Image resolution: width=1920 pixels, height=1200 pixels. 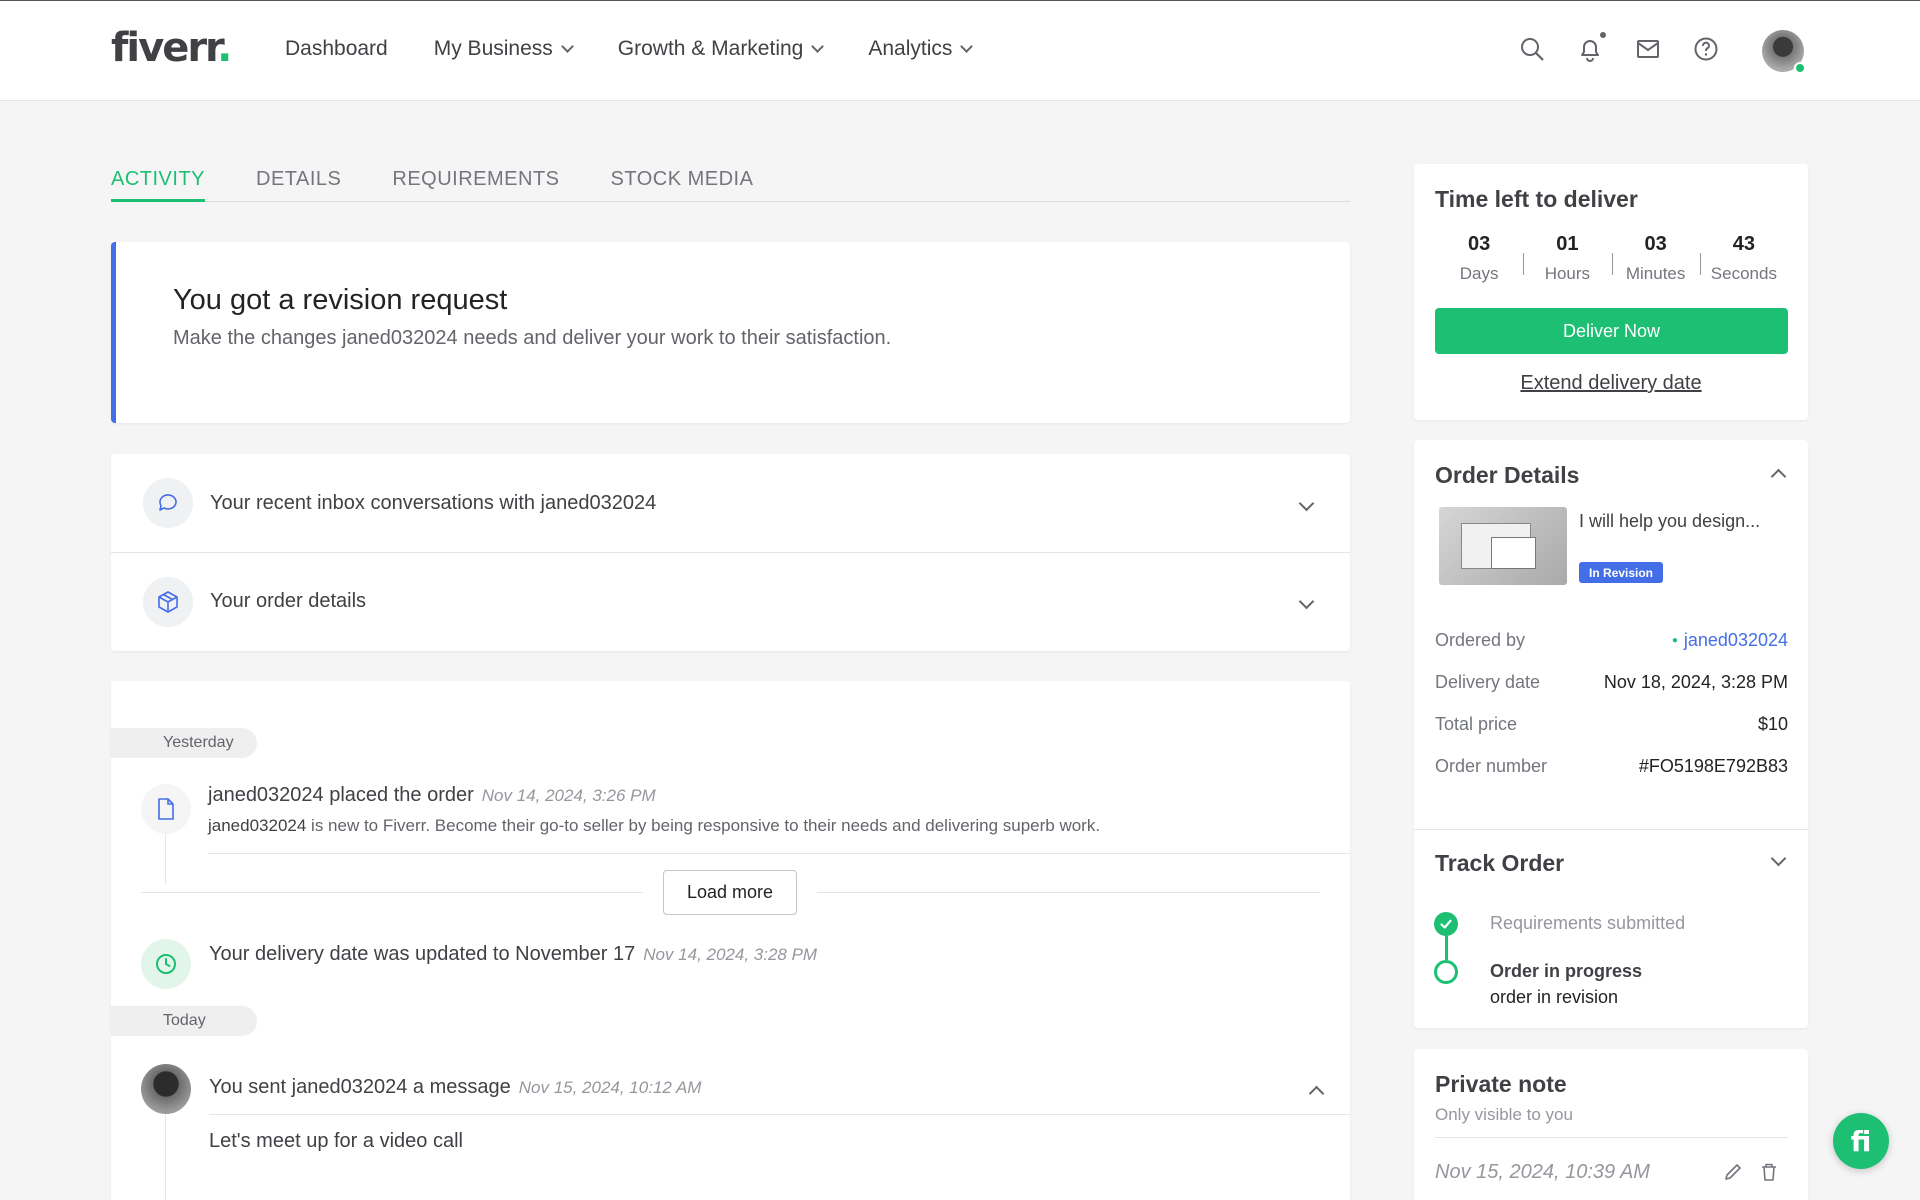 What do you see at coordinates (166, 809) in the screenshot?
I see `document-icon` at bounding box center [166, 809].